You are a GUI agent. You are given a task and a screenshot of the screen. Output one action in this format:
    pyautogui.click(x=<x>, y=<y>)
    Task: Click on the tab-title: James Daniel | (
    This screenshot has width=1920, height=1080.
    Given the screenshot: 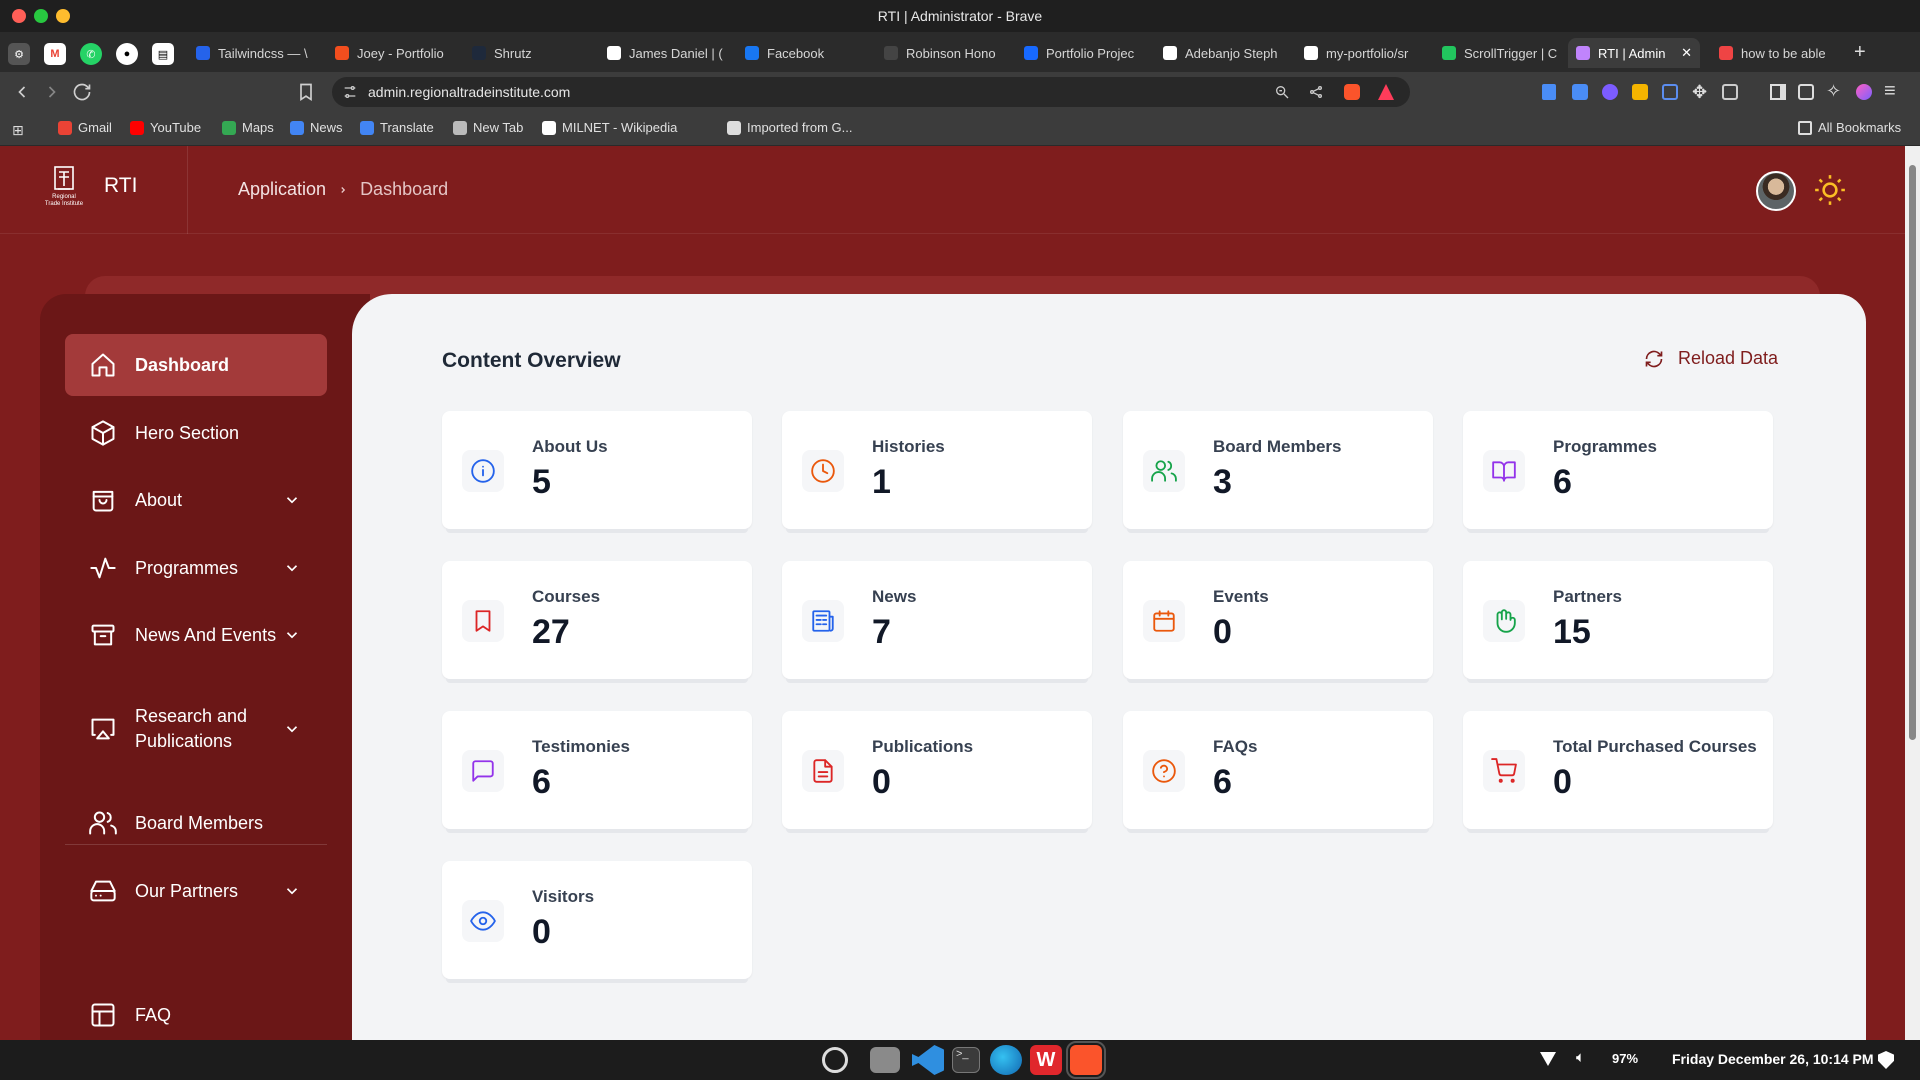 What is the action you would take?
    pyautogui.click(x=676, y=53)
    